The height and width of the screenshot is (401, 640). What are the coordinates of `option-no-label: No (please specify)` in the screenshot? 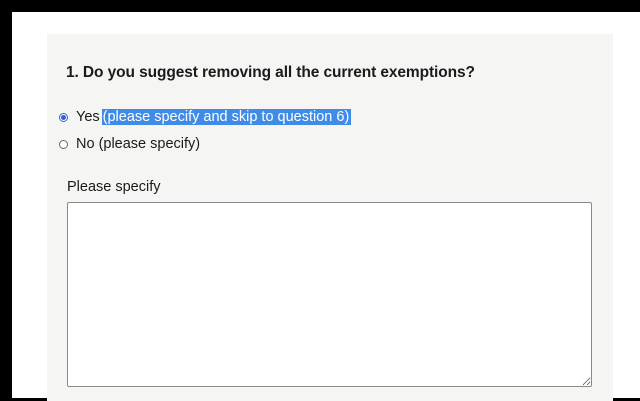 It's located at (138, 144).